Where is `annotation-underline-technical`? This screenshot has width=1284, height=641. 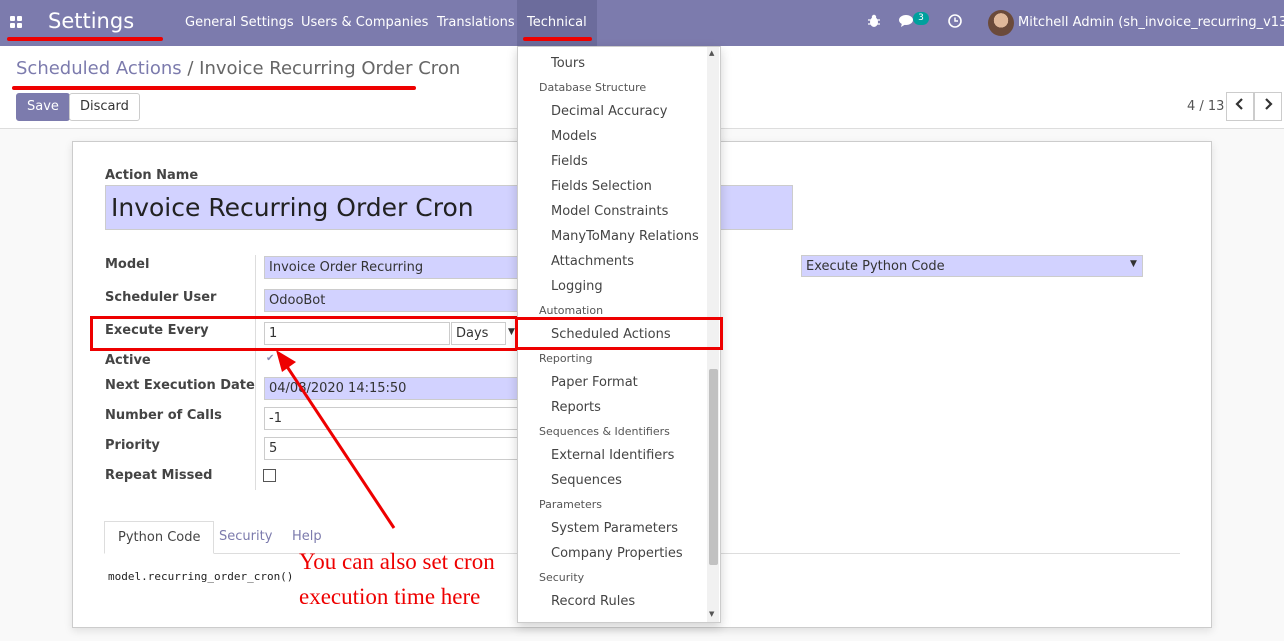 annotation-underline-technical is located at coordinates (557, 39).